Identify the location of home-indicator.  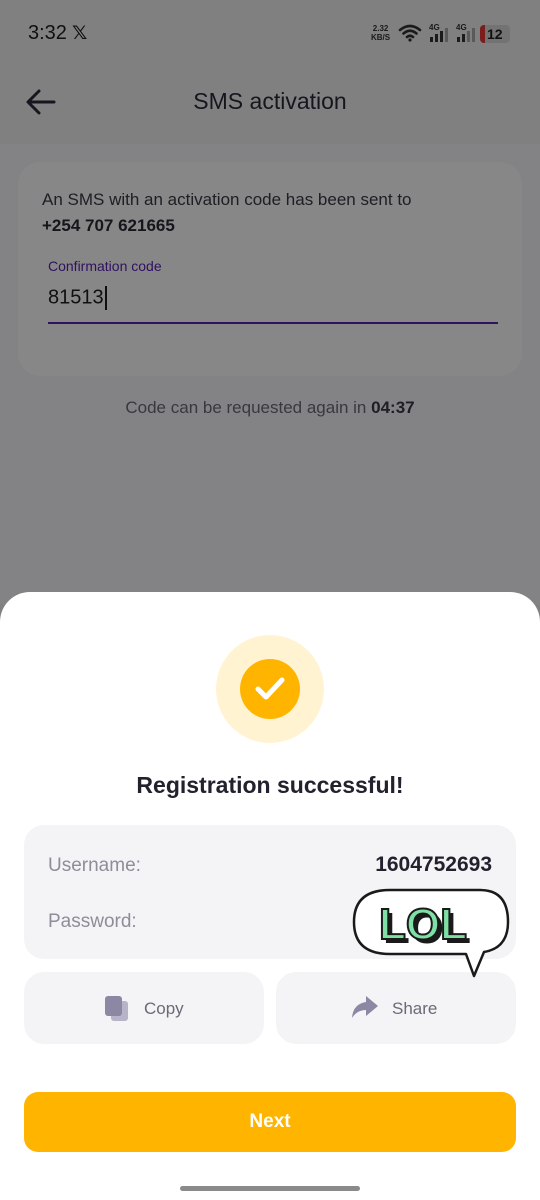
(270, 1188).